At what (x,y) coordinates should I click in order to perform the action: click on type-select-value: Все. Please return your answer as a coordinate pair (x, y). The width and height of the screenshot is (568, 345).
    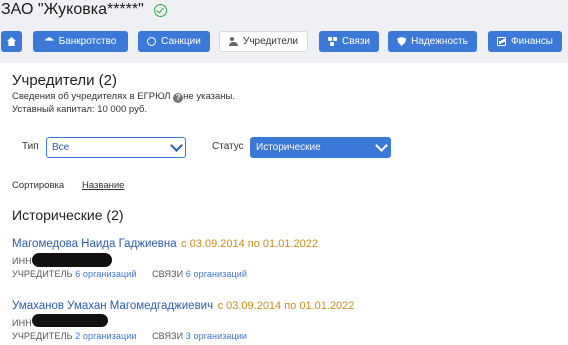
    Looking at the image, I should click on (61, 147).